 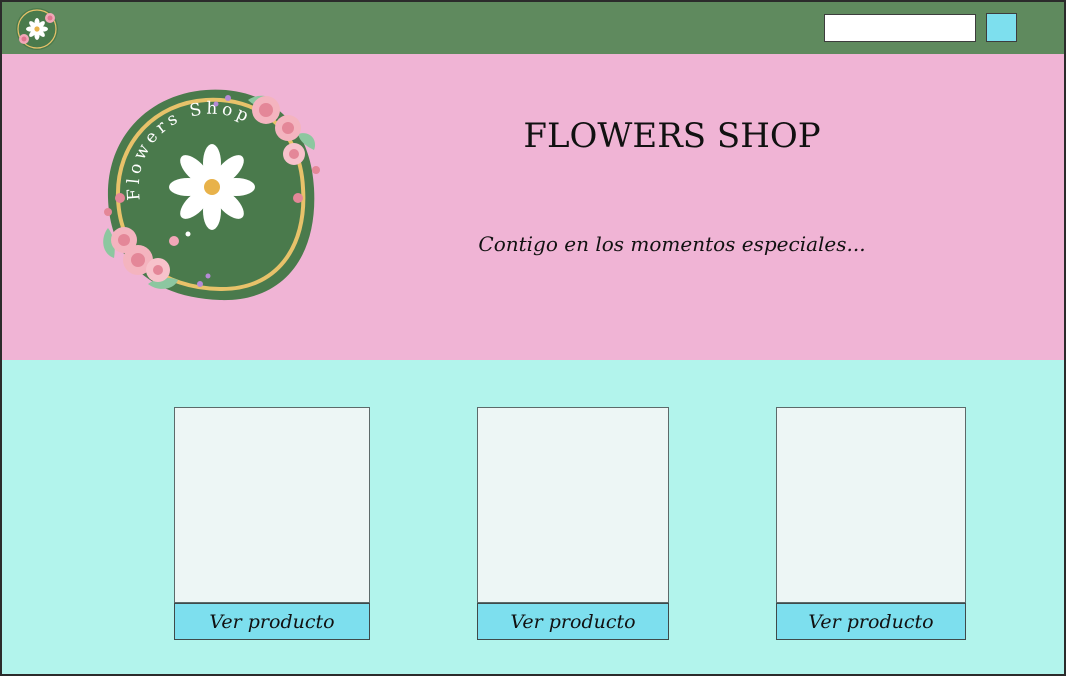 I want to click on search-button, so click(x=1001, y=27).